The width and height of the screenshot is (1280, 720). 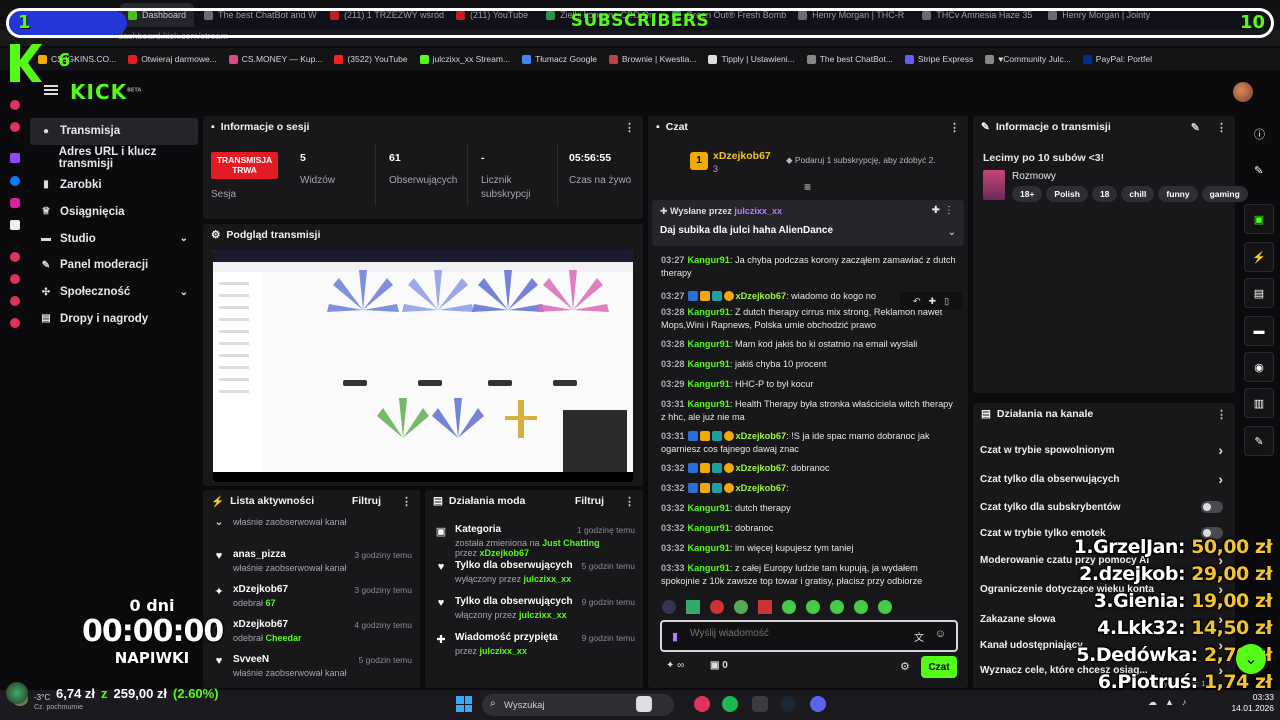 What do you see at coordinates (1101, 479) in the screenshot?
I see `channel-setting-row: Czat tylko dla obserwujących ›` at bounding box center [1101, 479].